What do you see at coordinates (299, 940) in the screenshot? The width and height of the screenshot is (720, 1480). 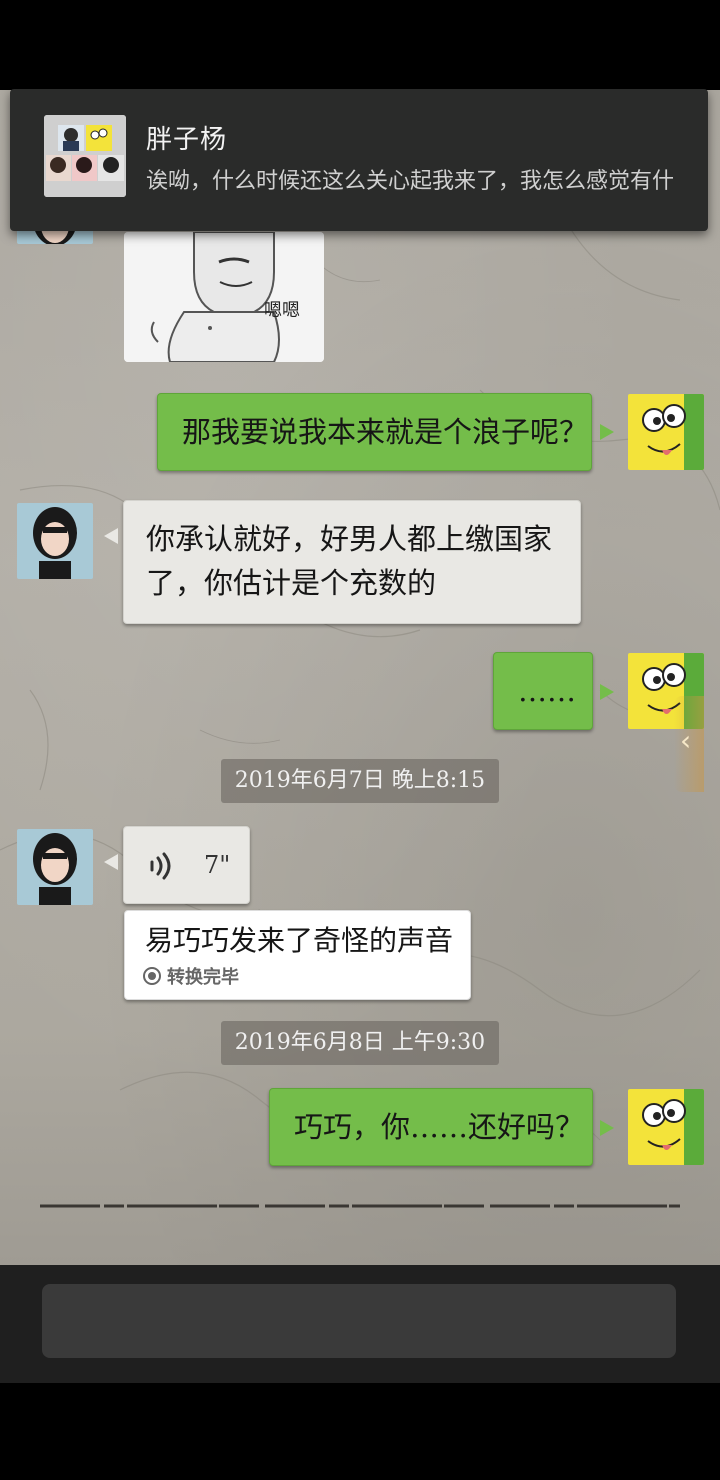 I see `transcript-text: 易巧巧发来了奇怪的声音` at bounding box center [299, 940].